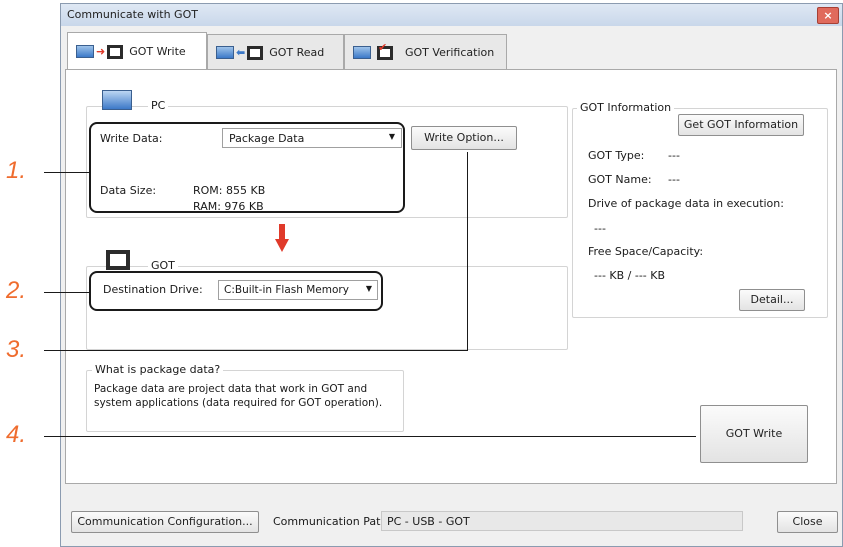 The image size is (843, 547). I want to click on leader-line-3-vertical, so click(467, 251).